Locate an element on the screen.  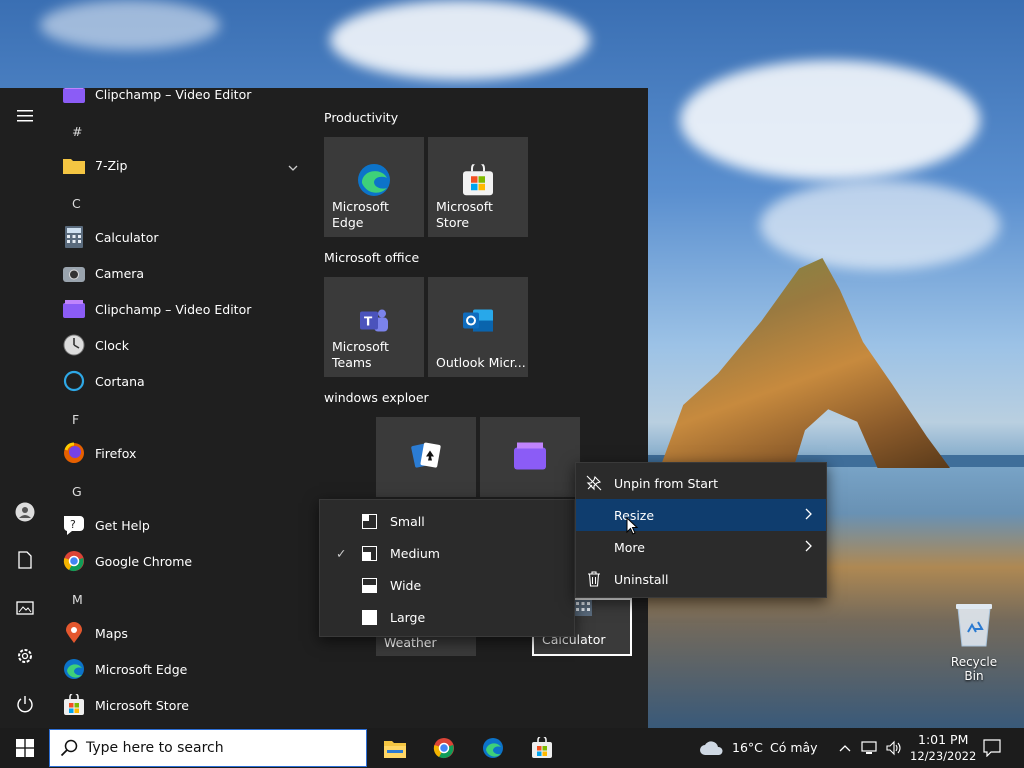
user-avatar-icon is located at coordinates (25, 512).